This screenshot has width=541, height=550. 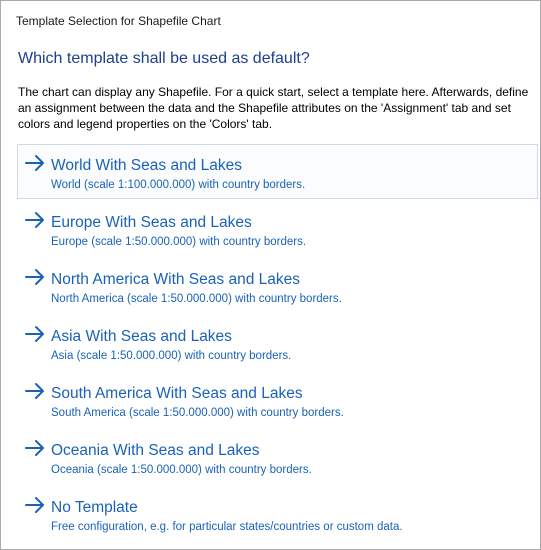 What do you see at coordinates (146, 165) in the screenshot?
I see `option-title: World With Seas and Lakes` at bounding box center [146, 165].